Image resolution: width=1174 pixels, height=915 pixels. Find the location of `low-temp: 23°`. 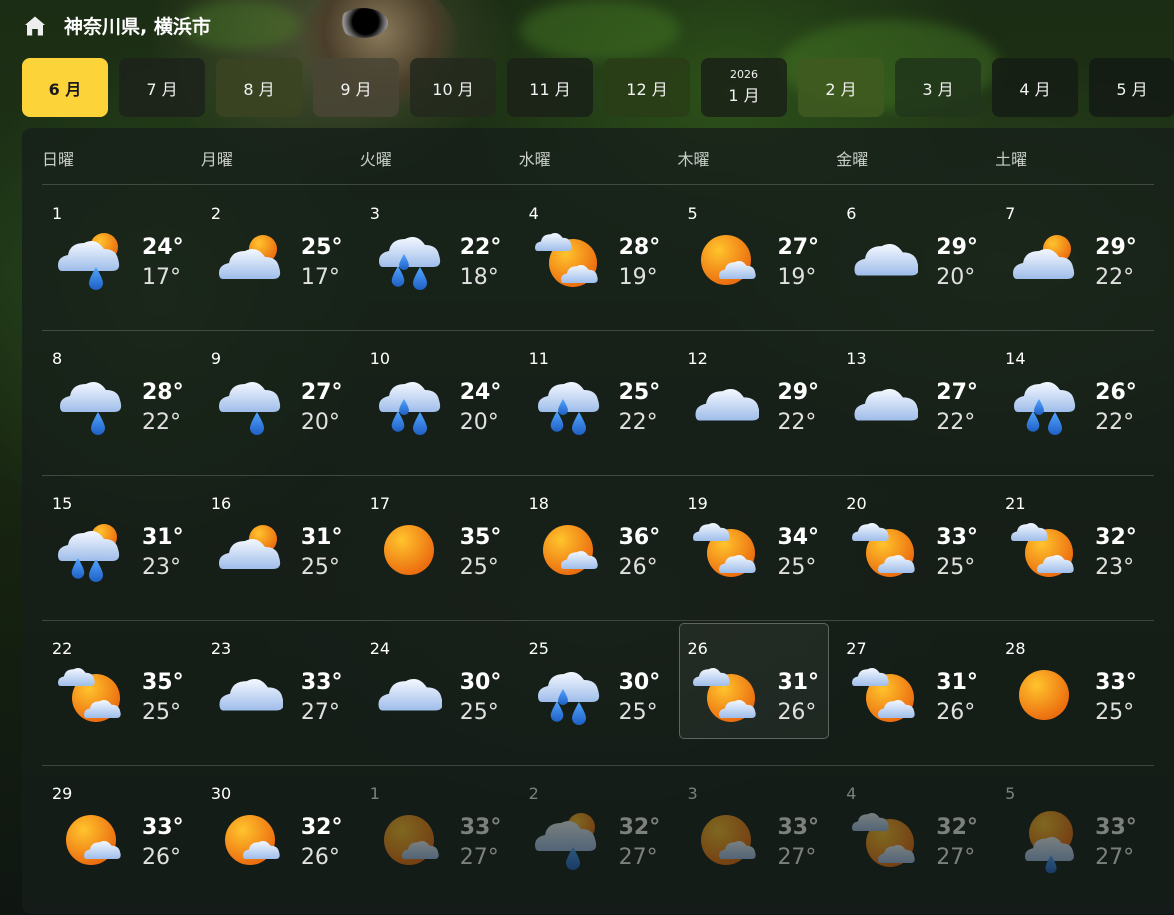

low-temp: 23° is located at coordinates (1115, 567).